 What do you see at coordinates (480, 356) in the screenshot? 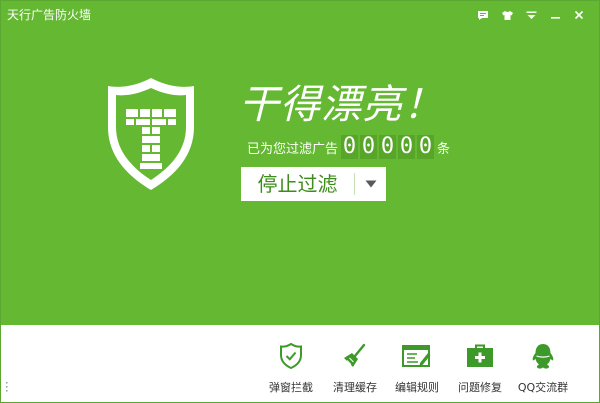
I see `first-aid-kit-icon` at bounding box center [480, 356].